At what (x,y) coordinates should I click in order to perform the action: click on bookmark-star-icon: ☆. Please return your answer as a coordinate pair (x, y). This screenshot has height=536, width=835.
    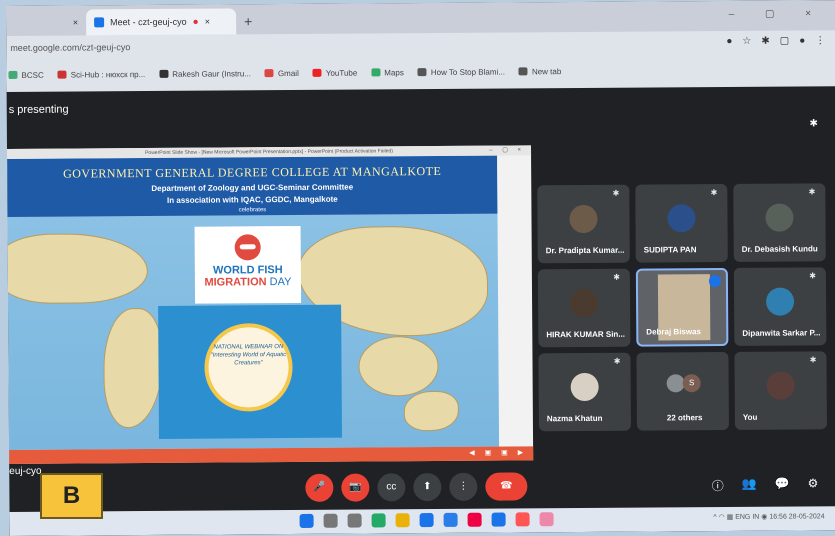
    Looking at the image, I should click on (746, 41).